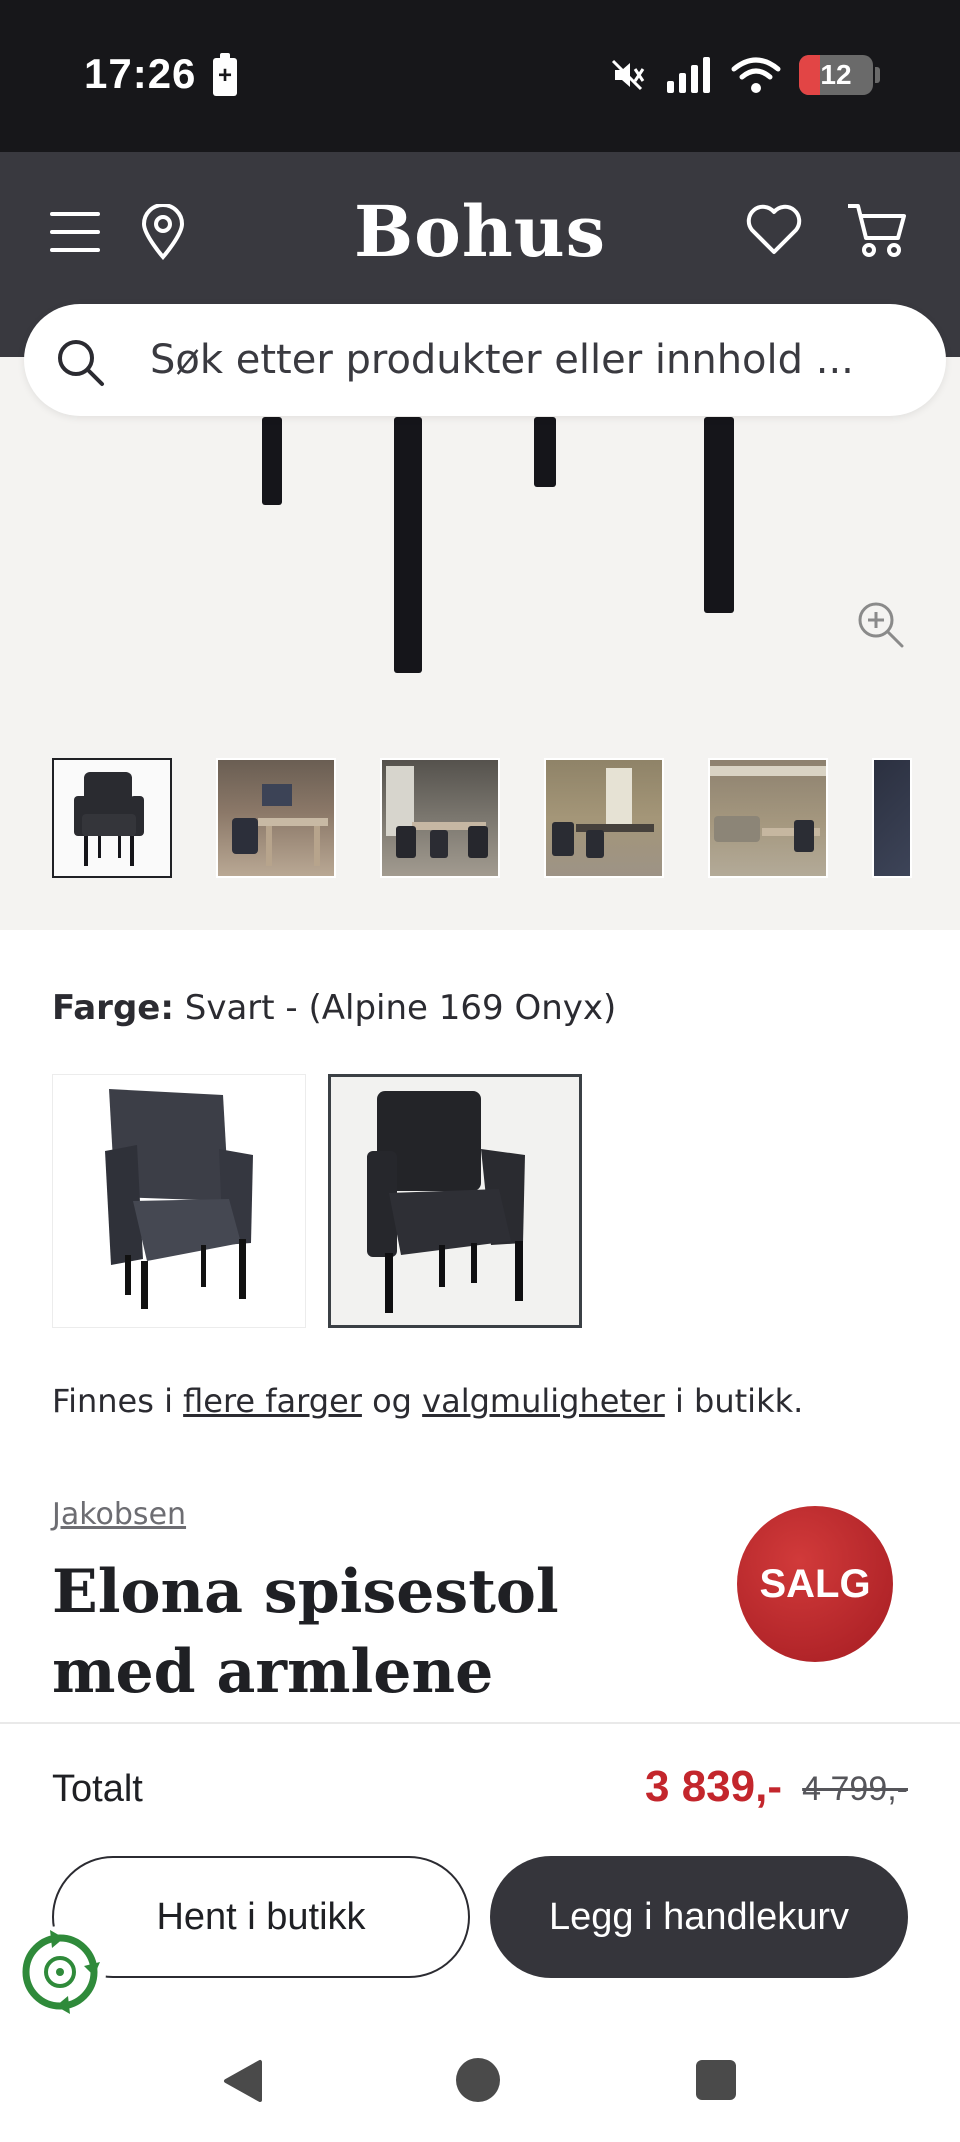  What do you see at coordinates (480, 231) in the screenshot?
I see `logo: Bohus` at bounding box center [480, 231].